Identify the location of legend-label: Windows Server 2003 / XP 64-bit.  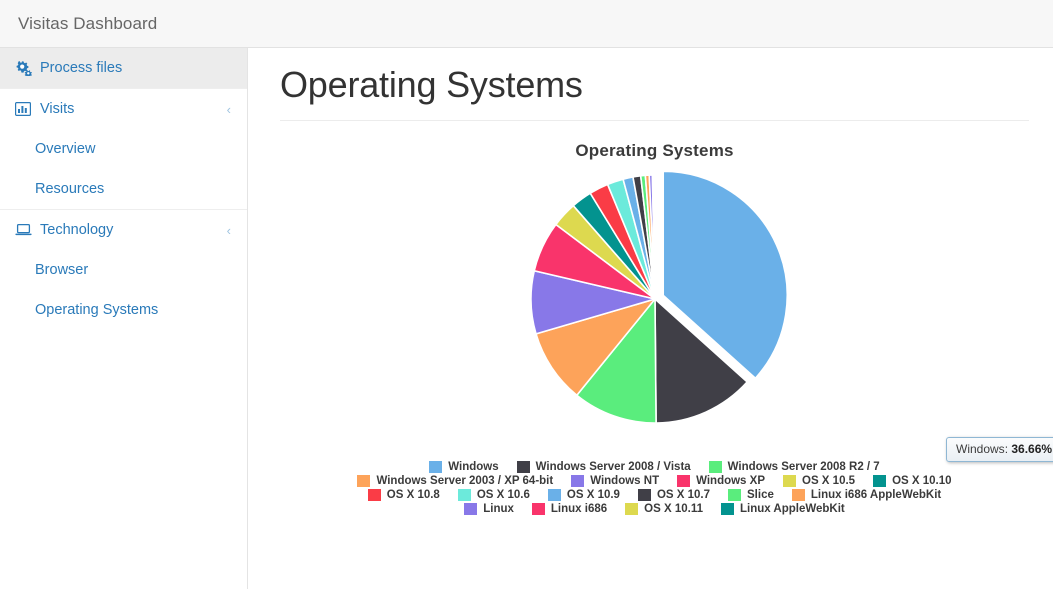
(465, 481).